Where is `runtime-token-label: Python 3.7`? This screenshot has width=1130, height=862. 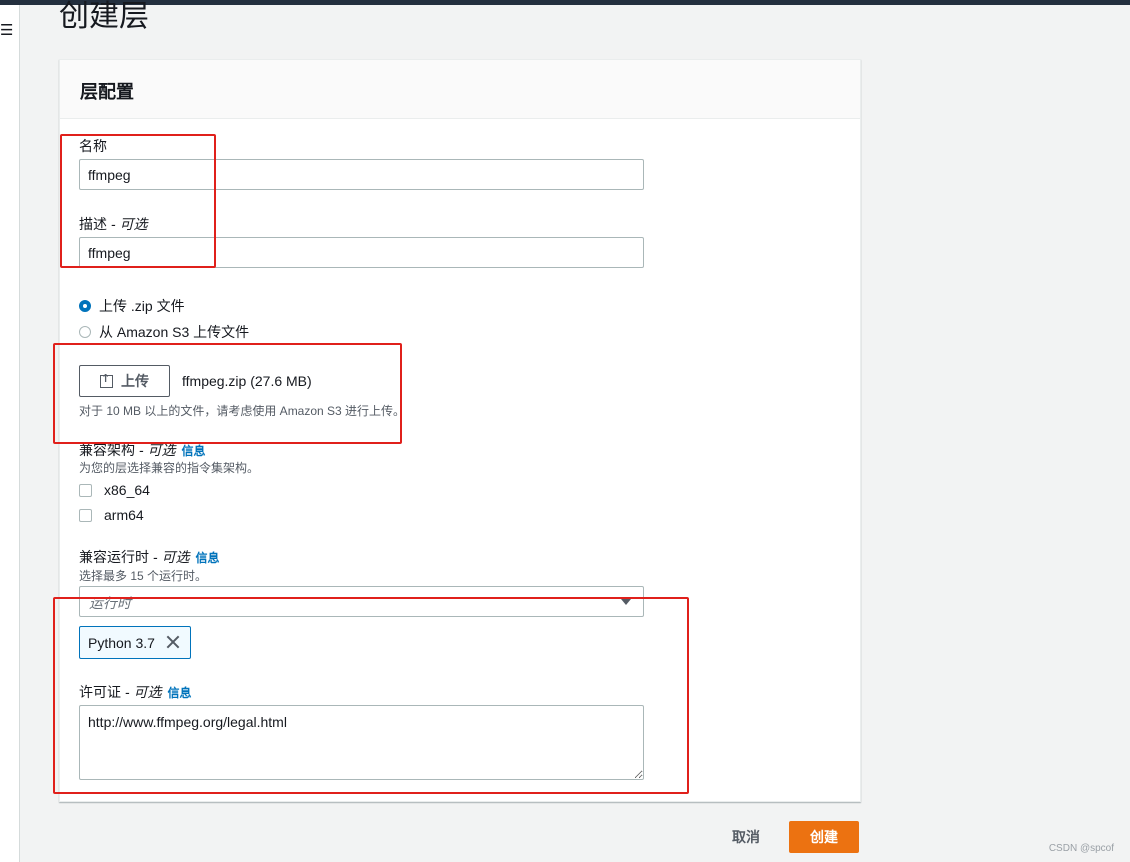 runtime-token-label: Python 3.7 is located at coordinates (121, 642).